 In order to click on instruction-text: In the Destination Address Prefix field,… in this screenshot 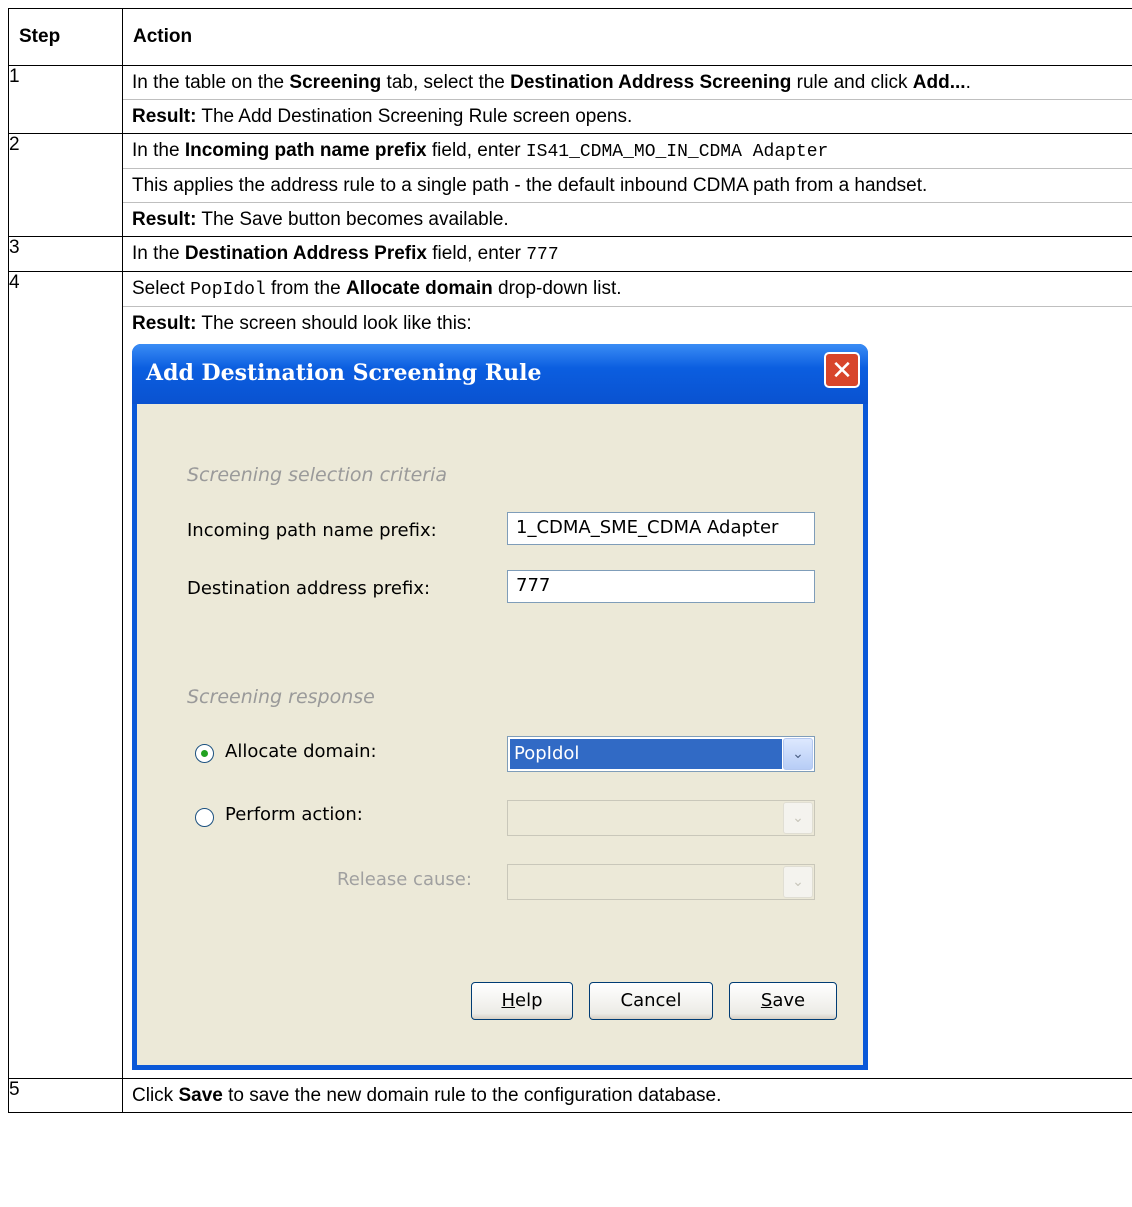, I will do `click(627, 254)`.